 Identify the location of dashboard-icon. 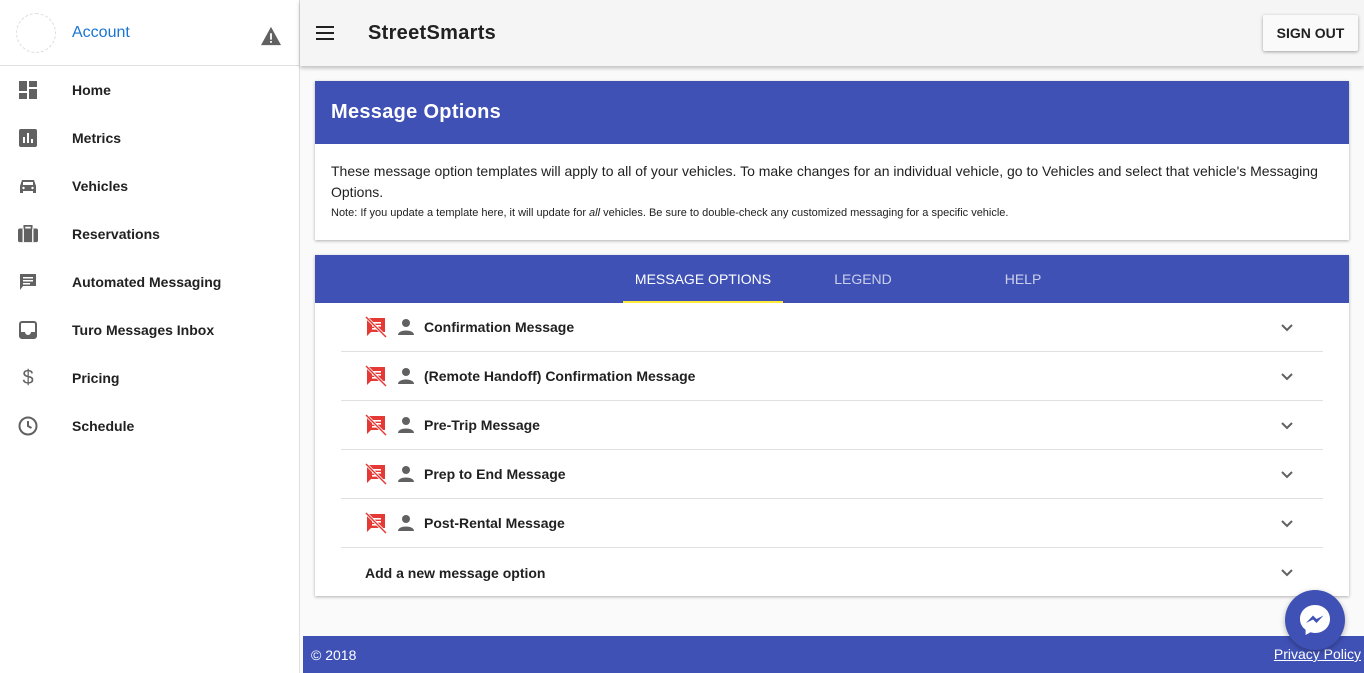
(28, 90).